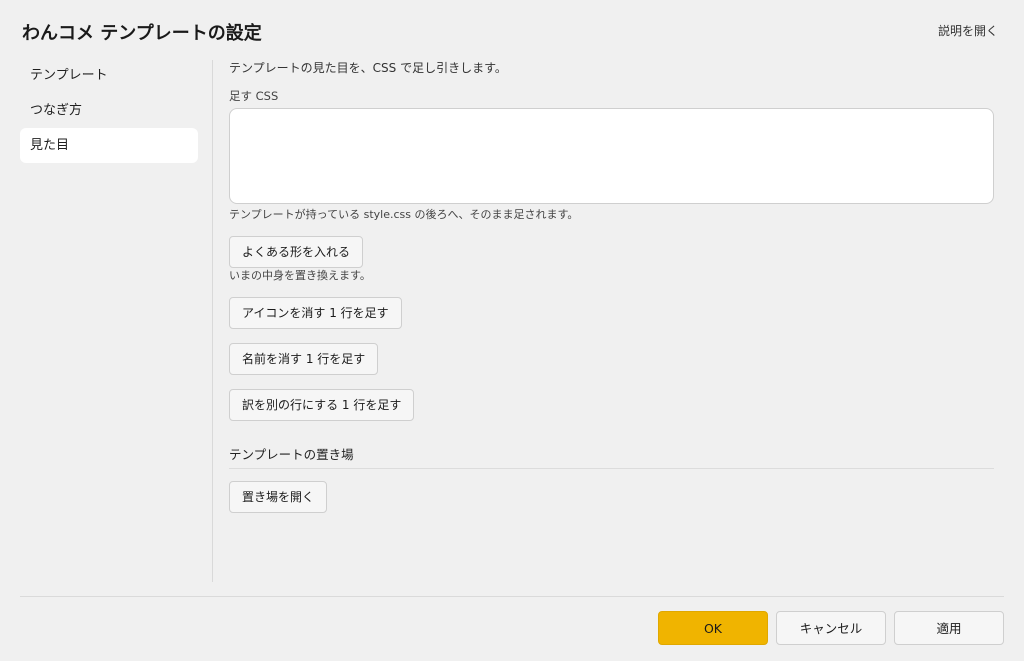  I want to click on add-hide-name-line-button: 名前を消す 1 行を足す, so click(304, 359).